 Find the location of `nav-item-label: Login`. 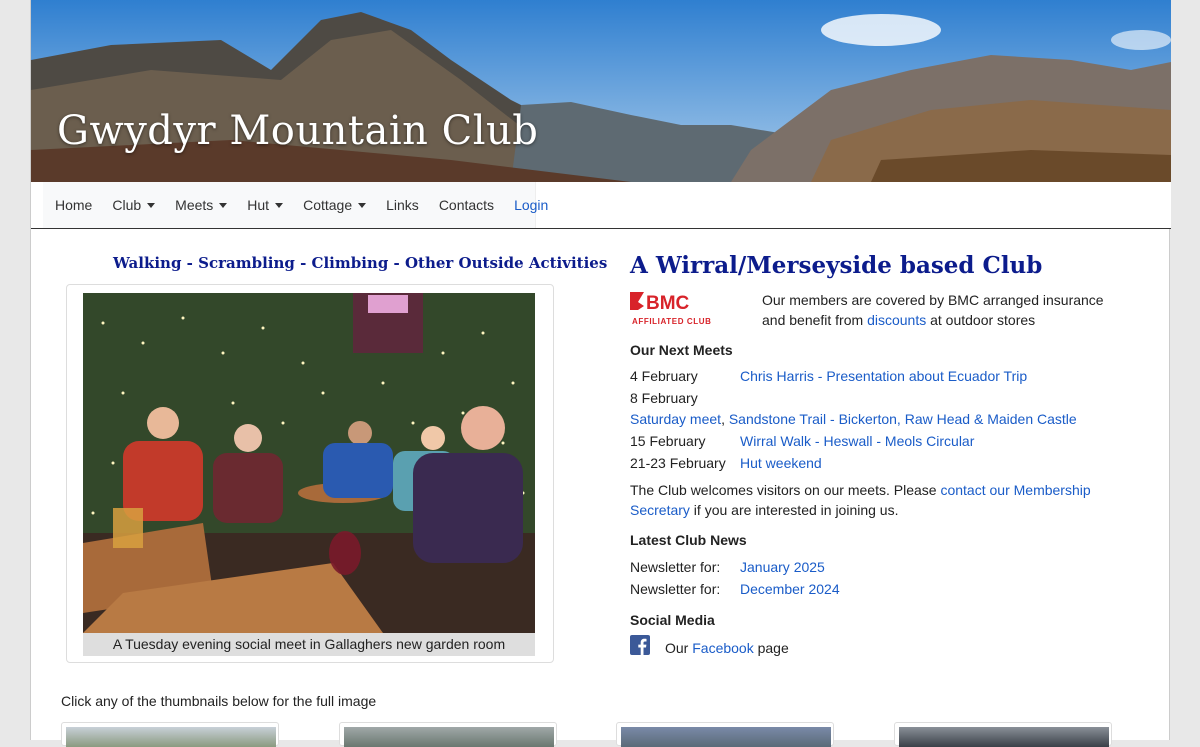

nav-item-label: Login is located at coordinates (531, 205).